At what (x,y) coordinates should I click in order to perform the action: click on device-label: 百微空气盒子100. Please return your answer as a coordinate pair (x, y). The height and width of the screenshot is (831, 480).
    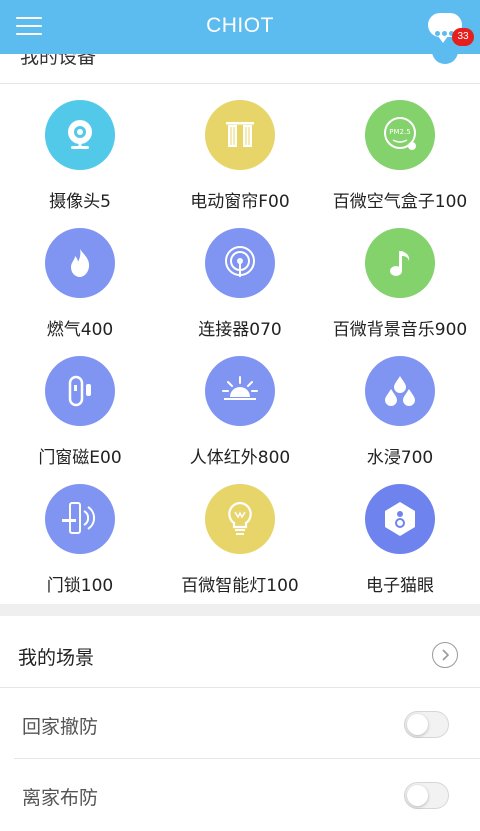
    Looking at the image, I should click on (400, 202).